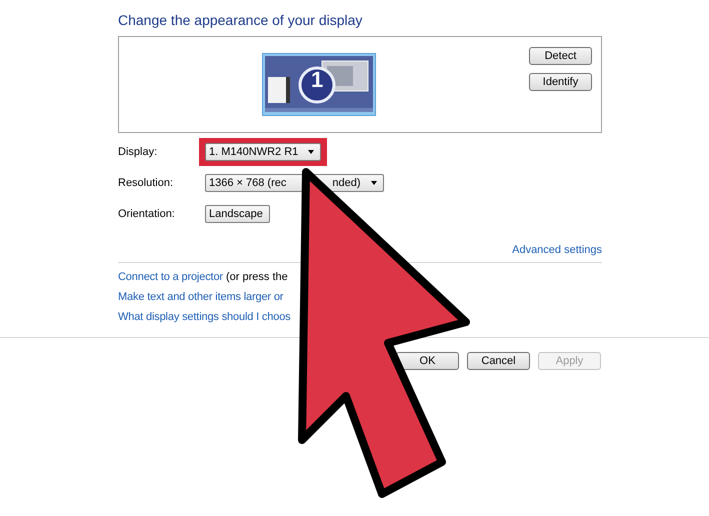 The height and width of the screenshot is (516, 709). Describe the element at coordinates (147, 214) in the screenshot. I see `setting-label: Orientation:` at that location.